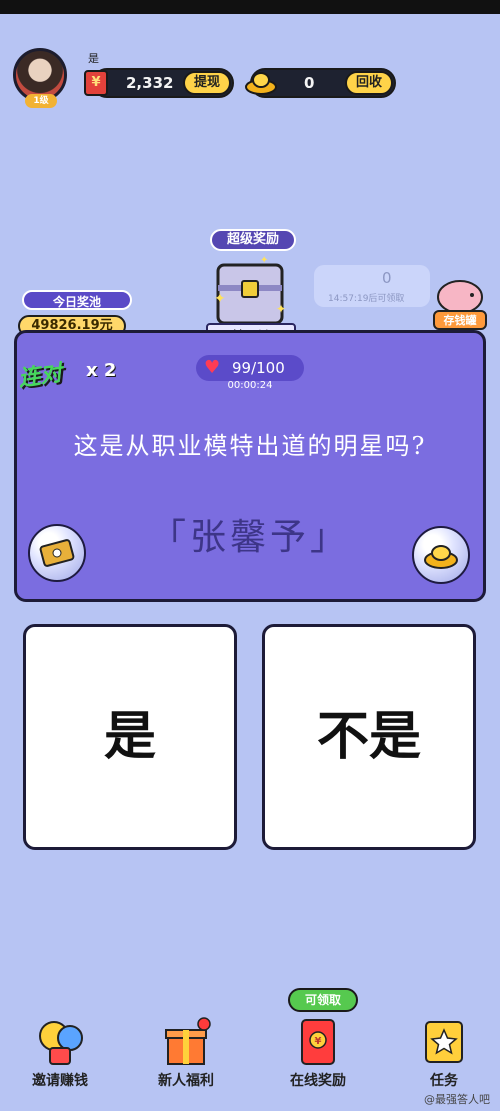  I want to click on nav-invite: 邀请赚钱, so click(60, 1054).